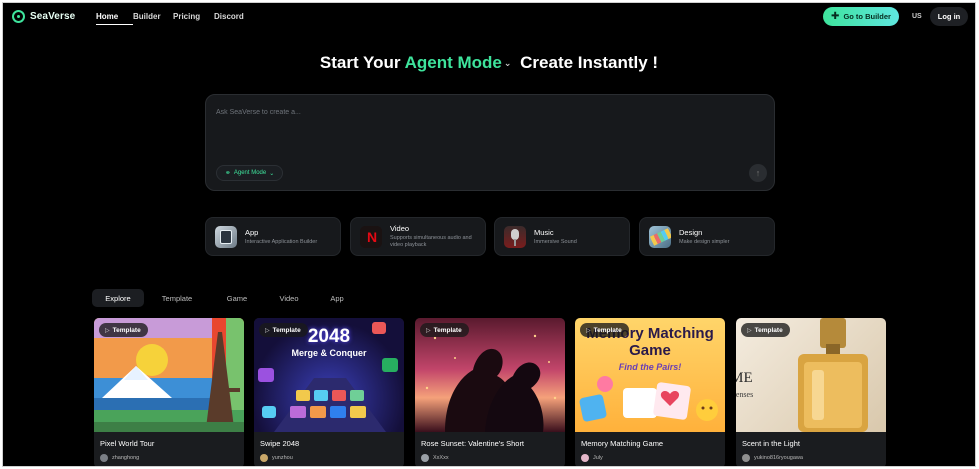 This screenshot has width=979, height=469. Describe the element at coordinates (778, 458) in the screenshot. I see `author-name: yukino816ryougawa` at that location.